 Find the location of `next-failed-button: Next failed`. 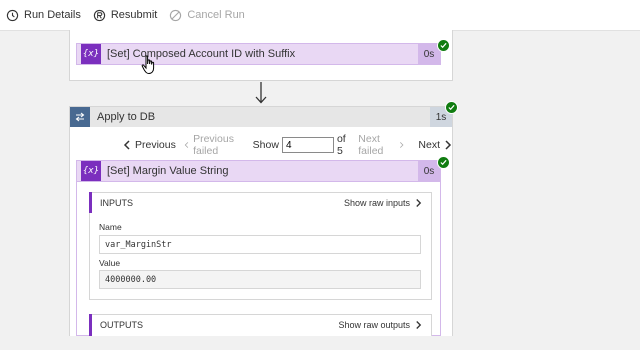

next-failed-button: Next failed is located at coordinates (381, 145).